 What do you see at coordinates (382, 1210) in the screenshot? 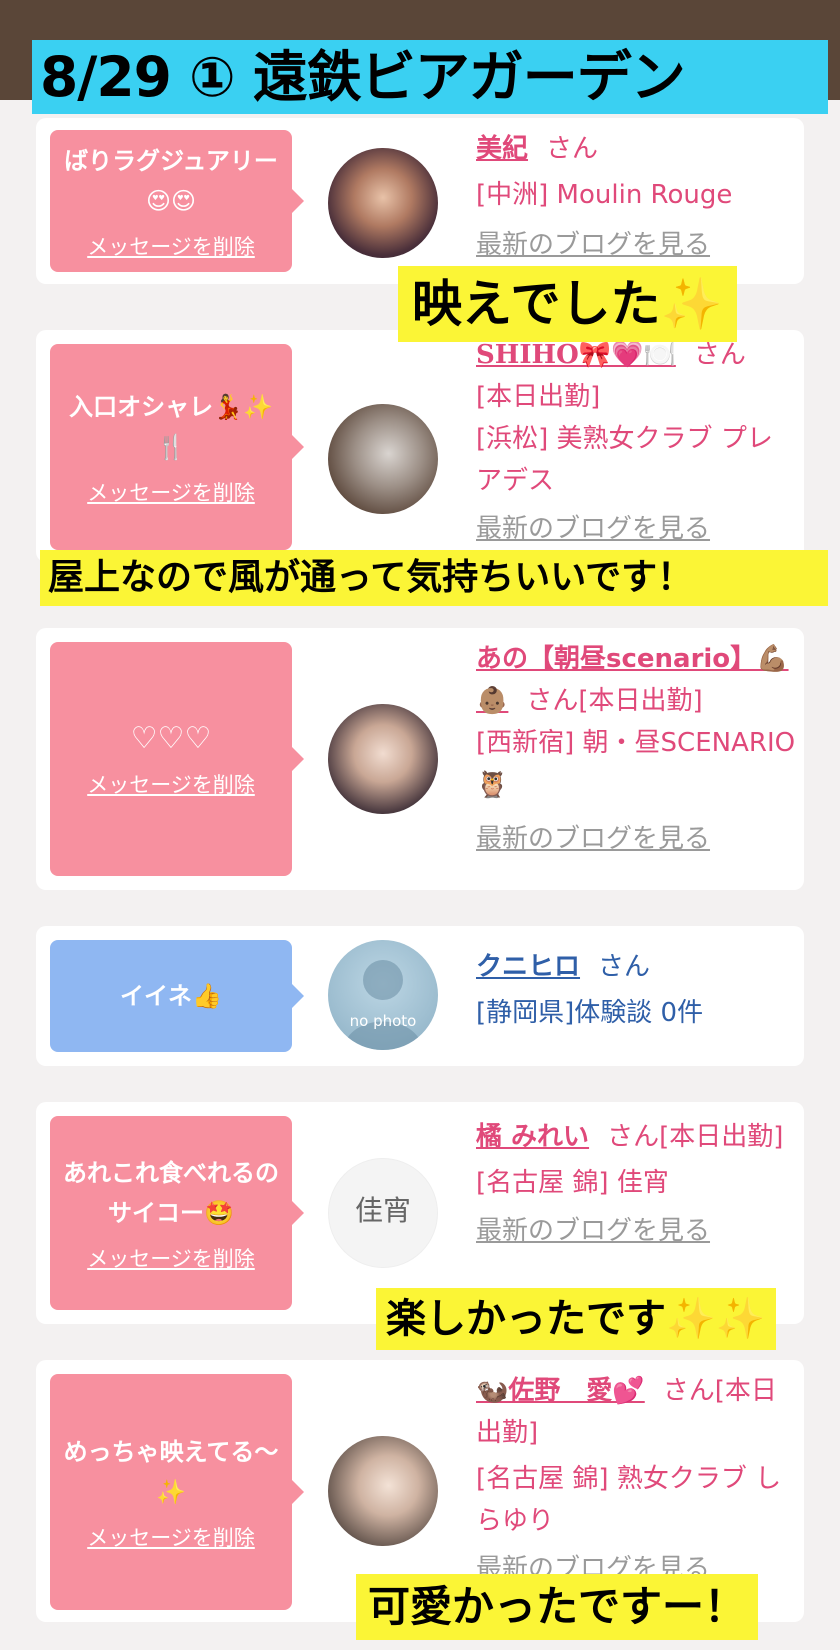
I see `shop-logo-text: 佳宵` at bounding box center [382, 1210].